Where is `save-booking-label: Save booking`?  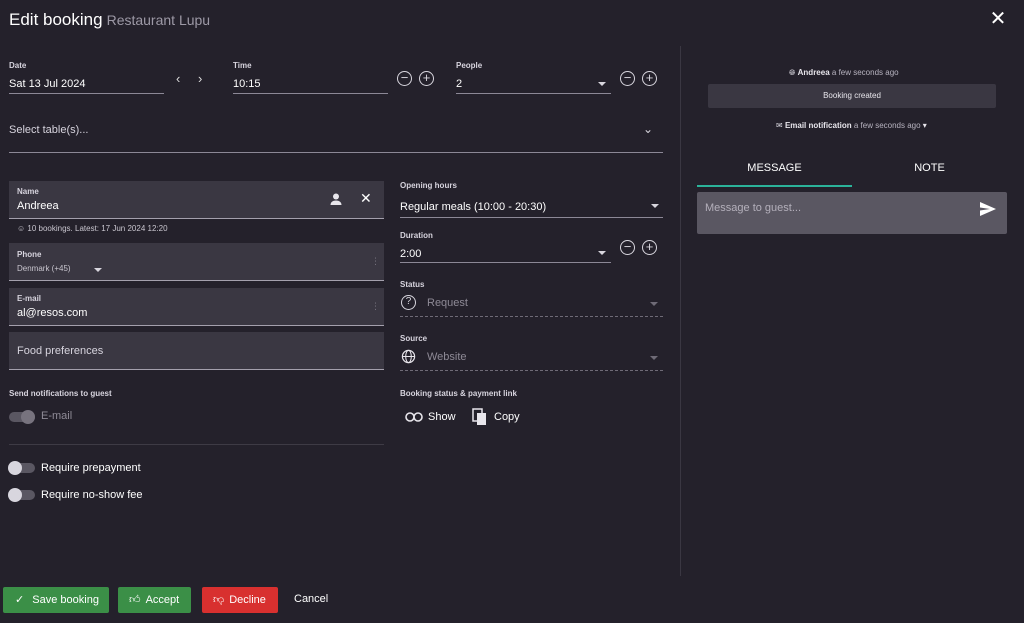
save-booking-label: Save booking is located at coordinates (65, 600).